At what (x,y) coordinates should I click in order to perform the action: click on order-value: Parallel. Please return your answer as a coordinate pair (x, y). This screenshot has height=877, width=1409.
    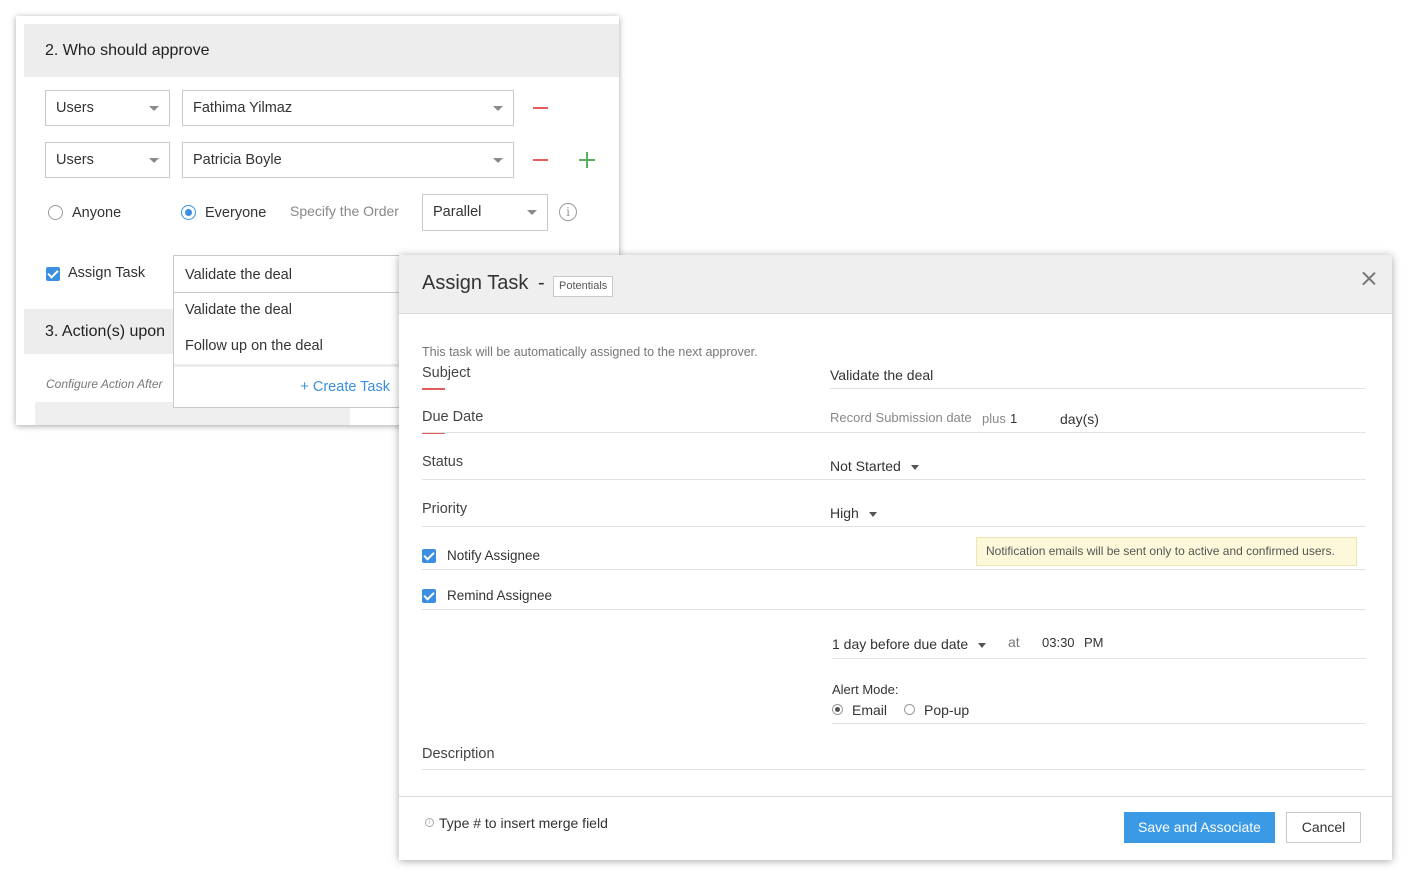
    Looking at the image, I should click on (457, 212).